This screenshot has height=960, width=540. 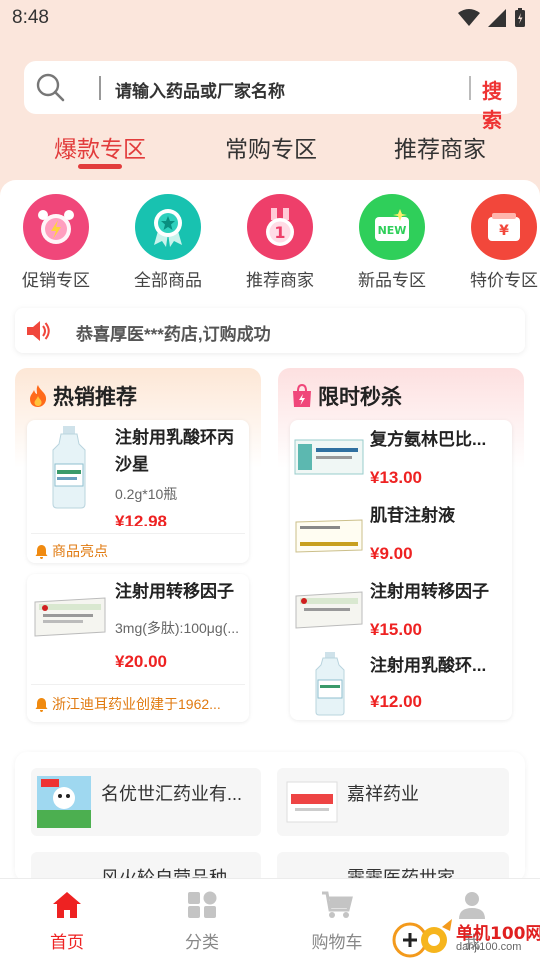 I want to click on flash-sale-title: 限时秒杀, so click(x=346, y=396).